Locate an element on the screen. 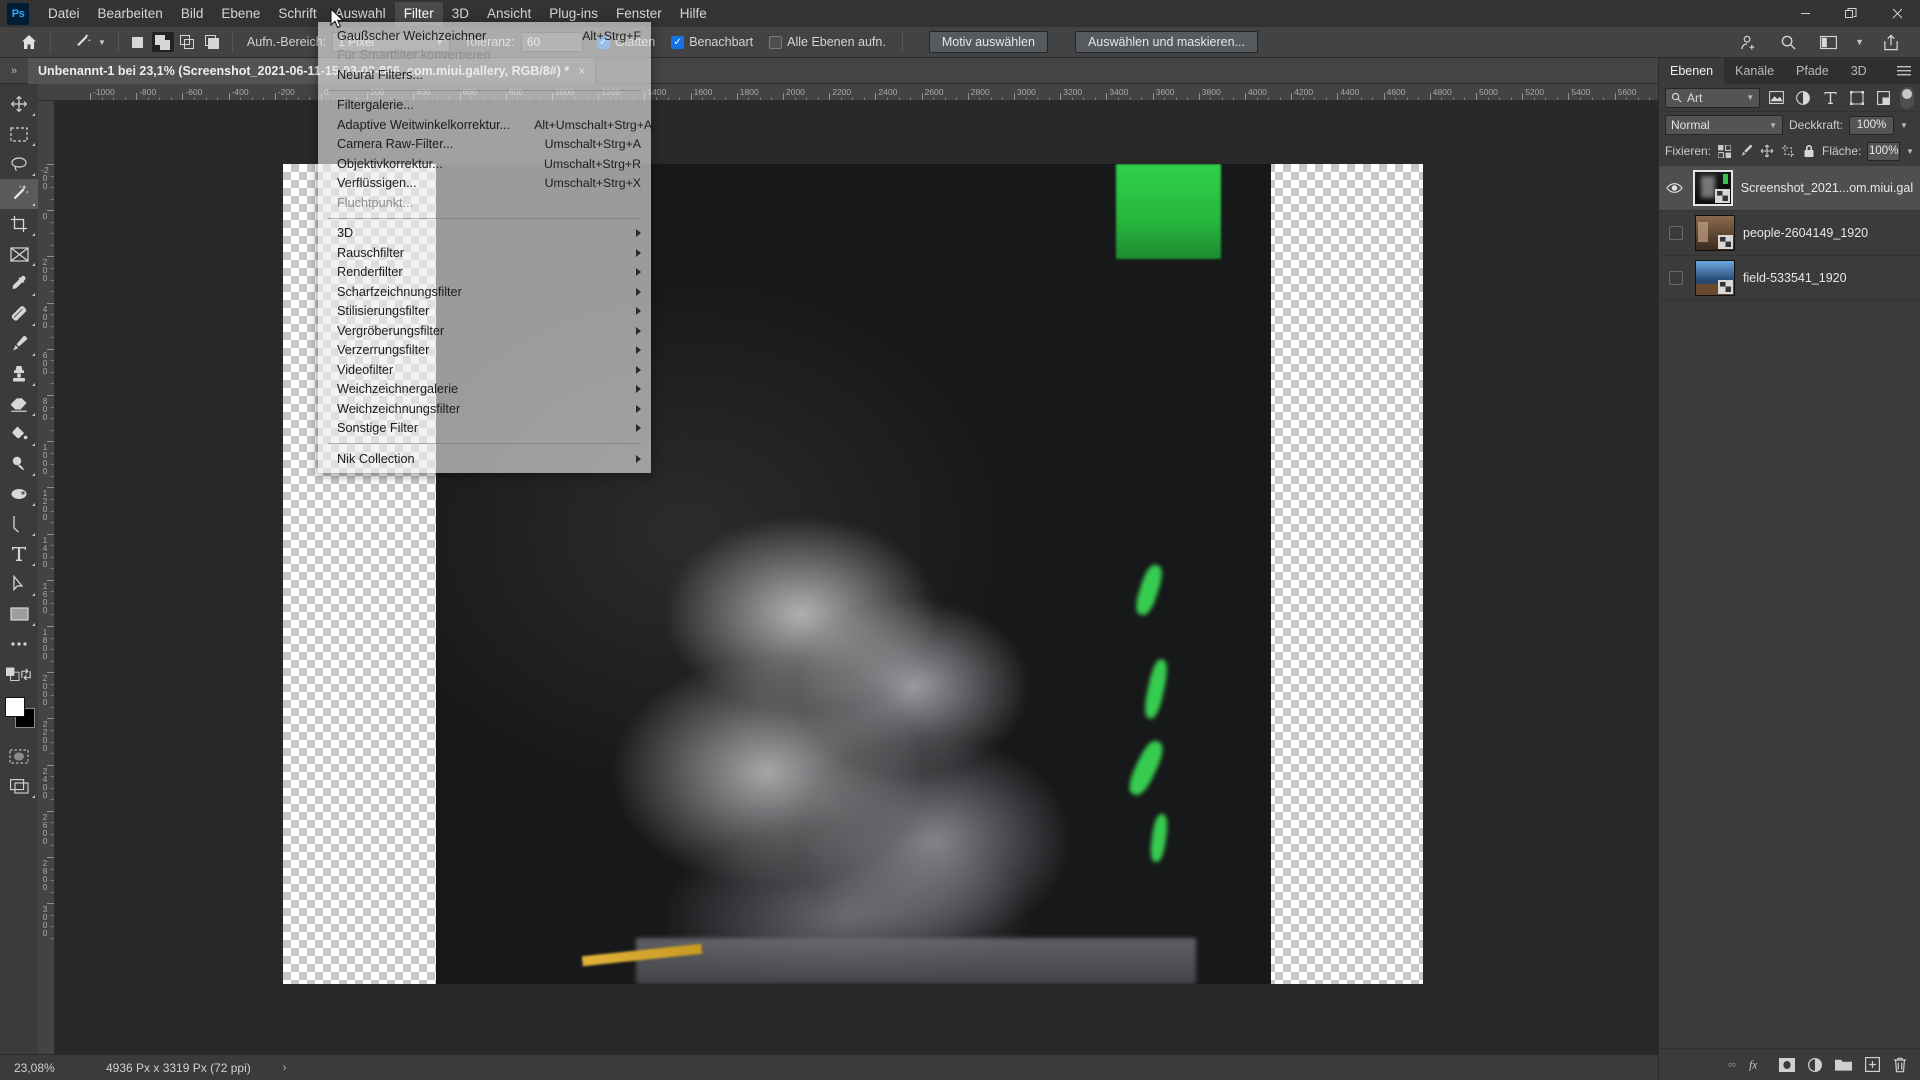  filter-menu-item-vergröberungsfilter: Vergröberungsfilter is located at coordinates (484, 331).